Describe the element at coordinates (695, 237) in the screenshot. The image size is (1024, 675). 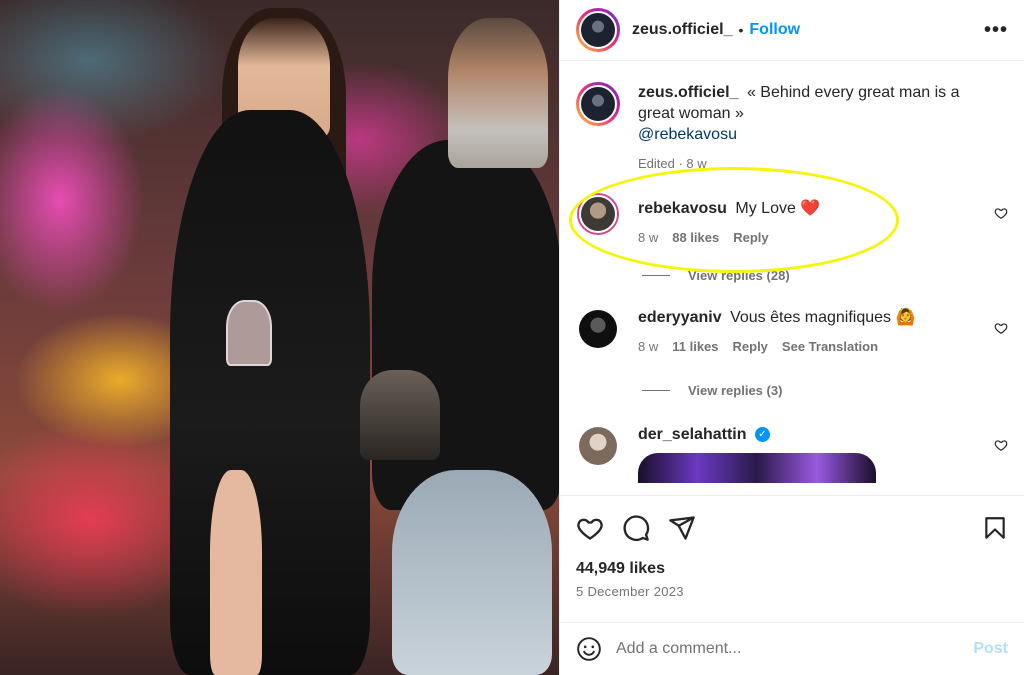
I see `comment-likes: 88 likes` at that location.